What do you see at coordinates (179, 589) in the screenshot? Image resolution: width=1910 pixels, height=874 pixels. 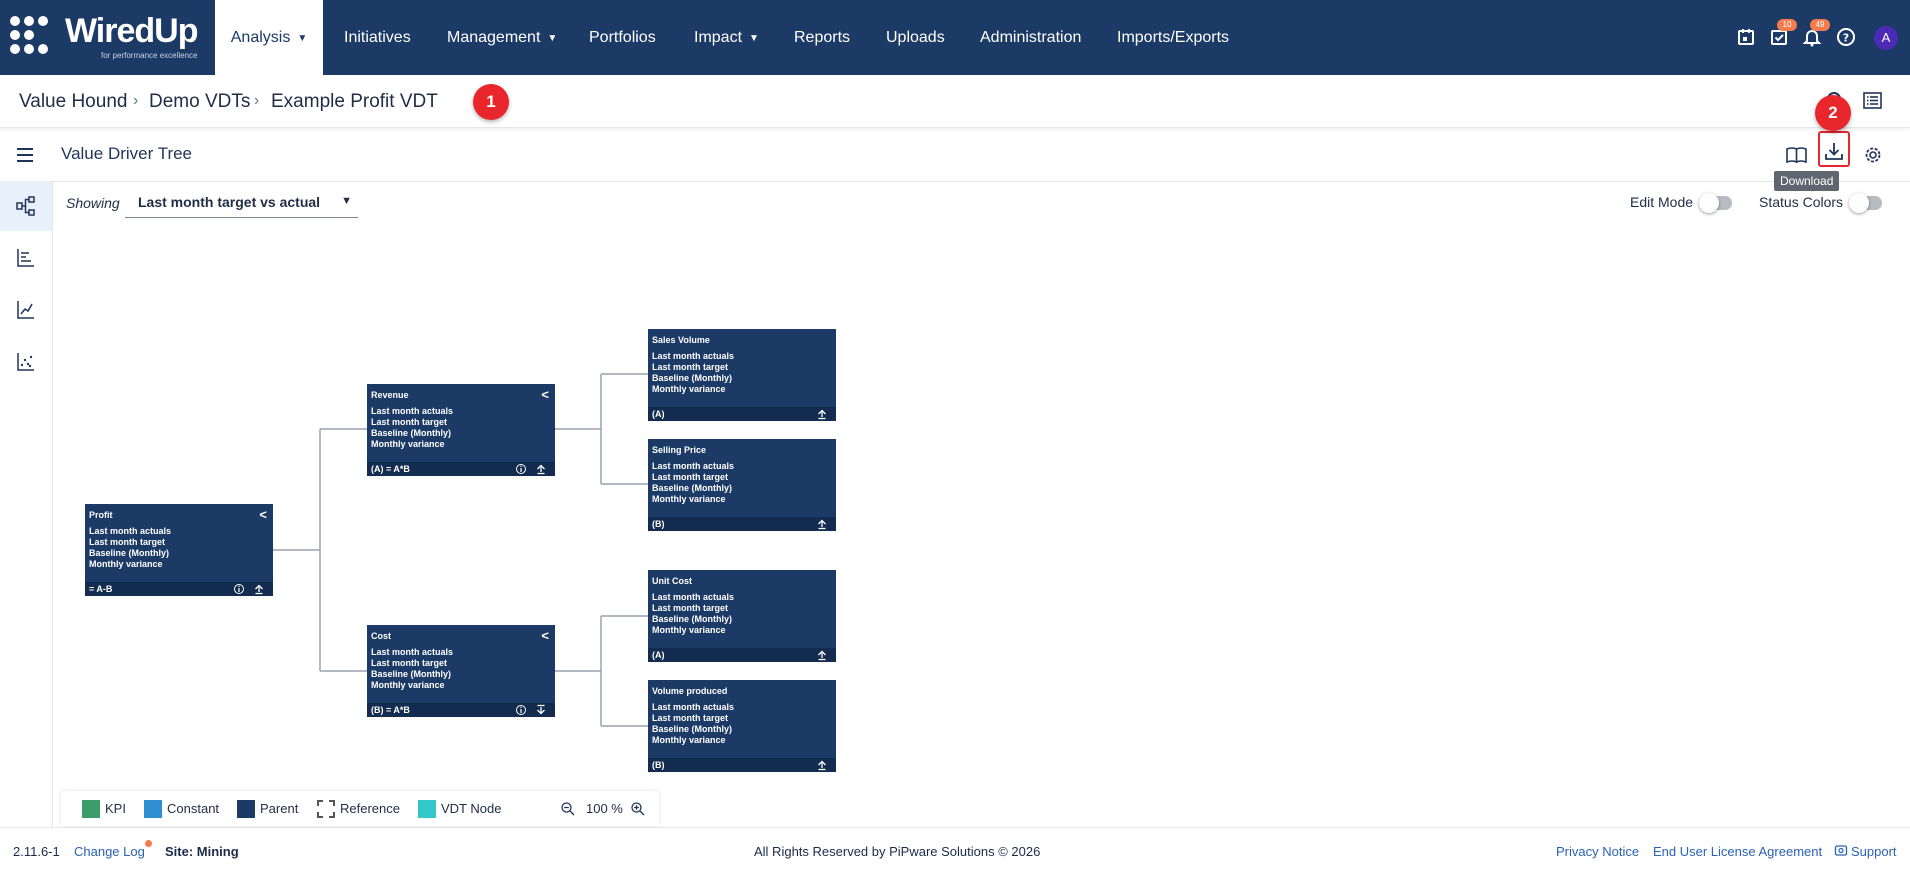 I see `node-footer: = A-B` at bounding box center [179, 589].